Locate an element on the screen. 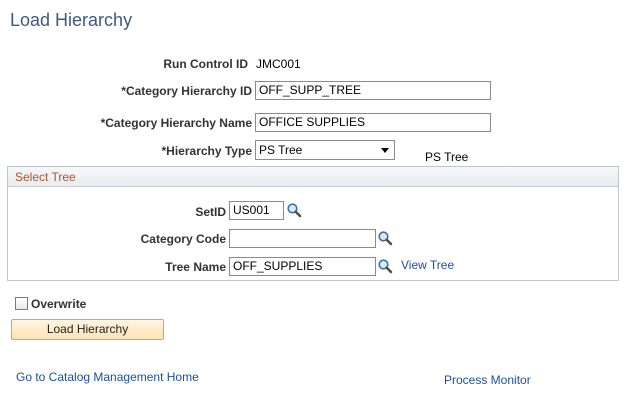 Image resolution: width=628 pixels, height=414 pixels. tree-name-lookup-icon is located at coordinates (385, 266).